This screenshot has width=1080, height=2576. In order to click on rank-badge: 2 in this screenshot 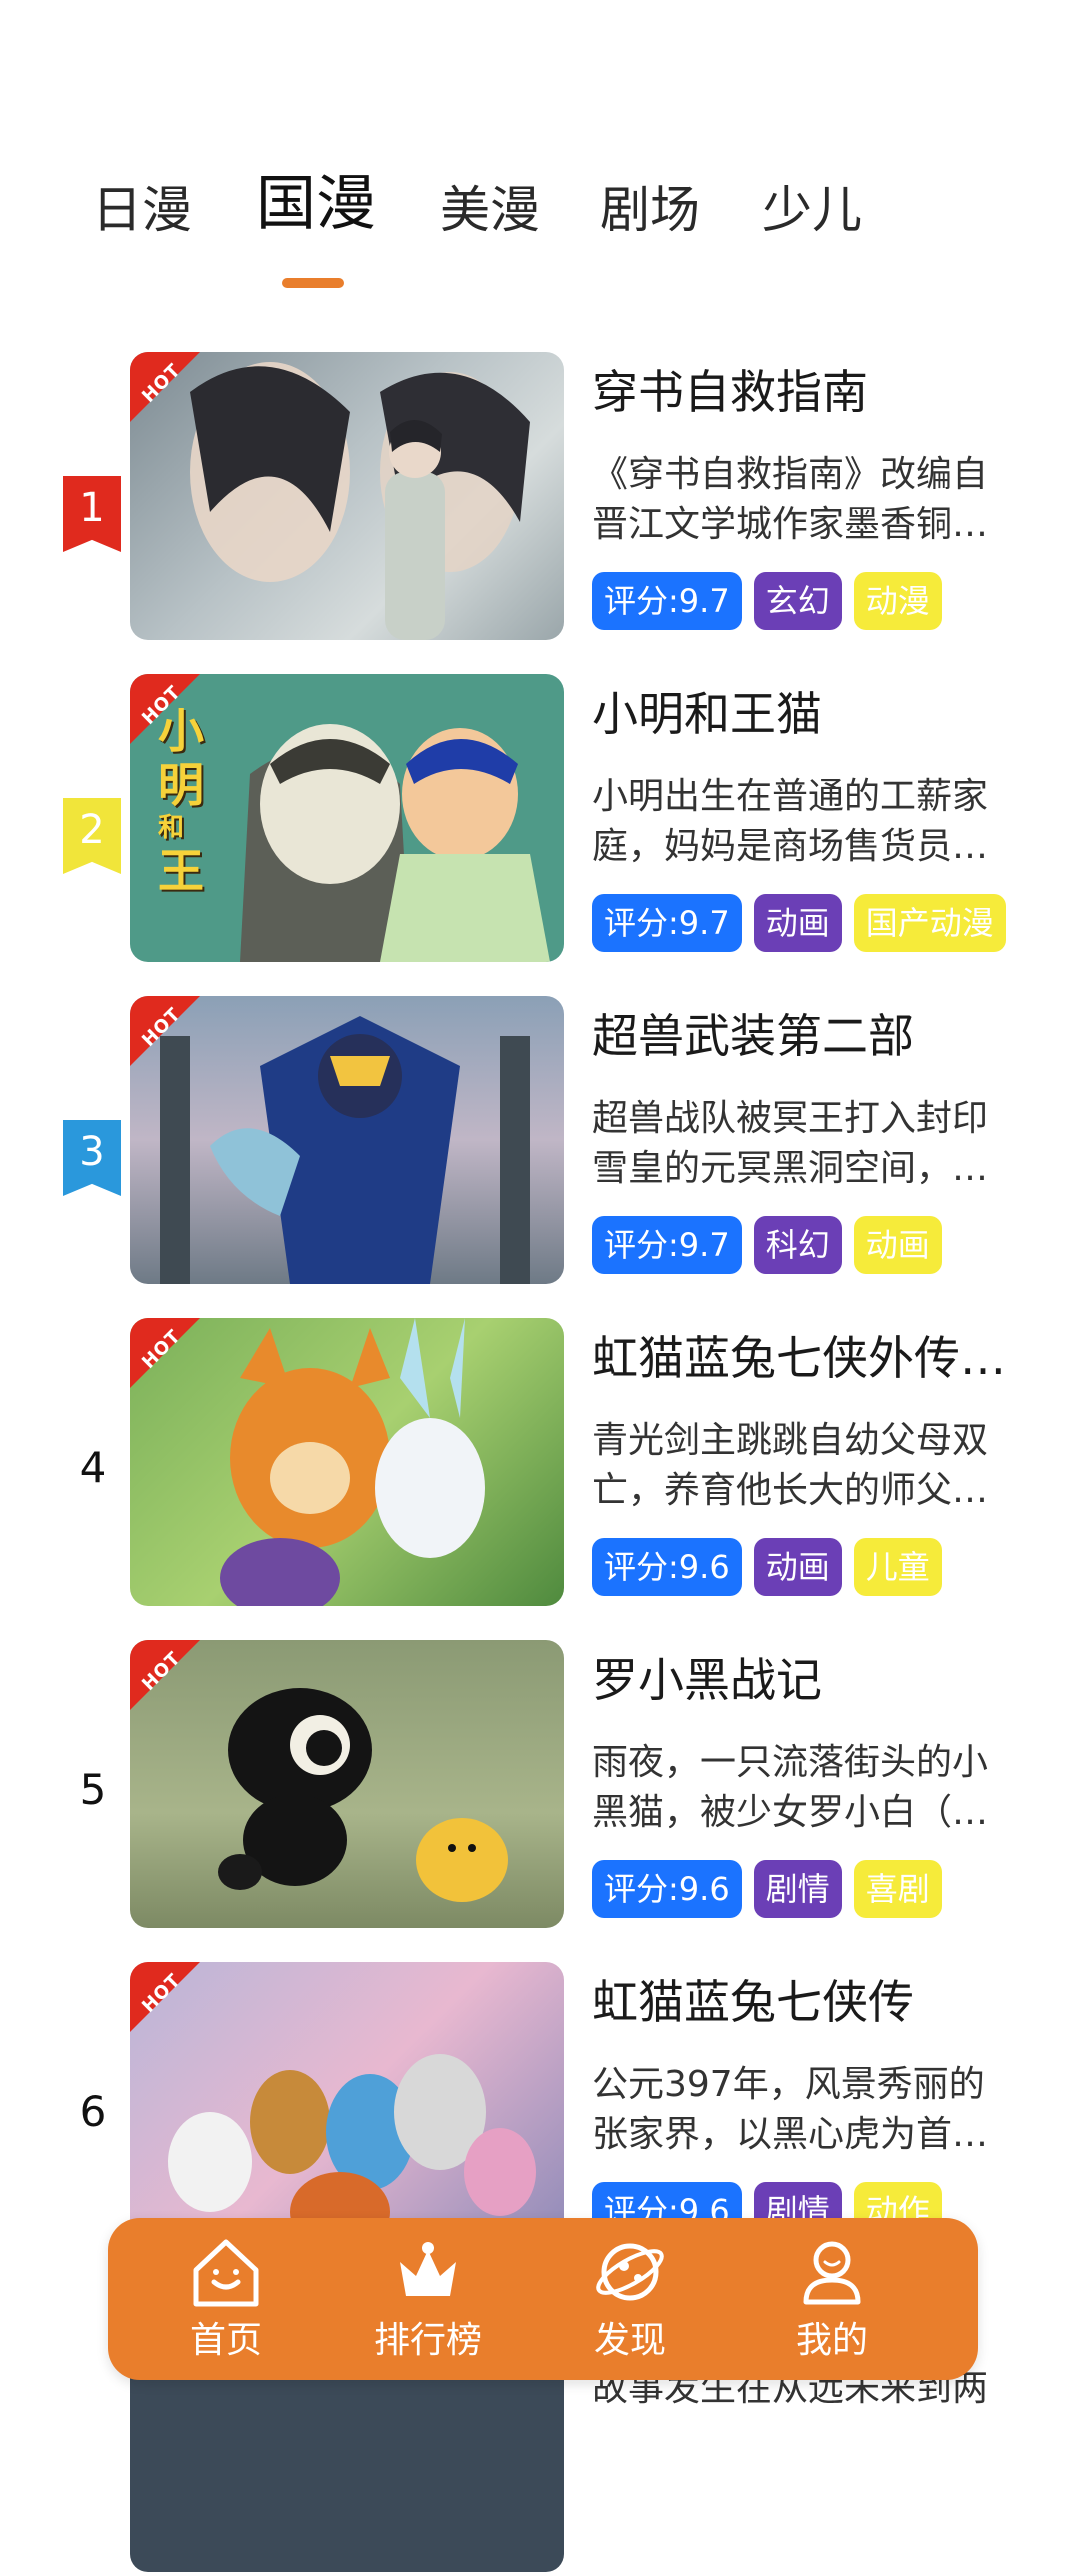, I will do `click(92, 836)`.